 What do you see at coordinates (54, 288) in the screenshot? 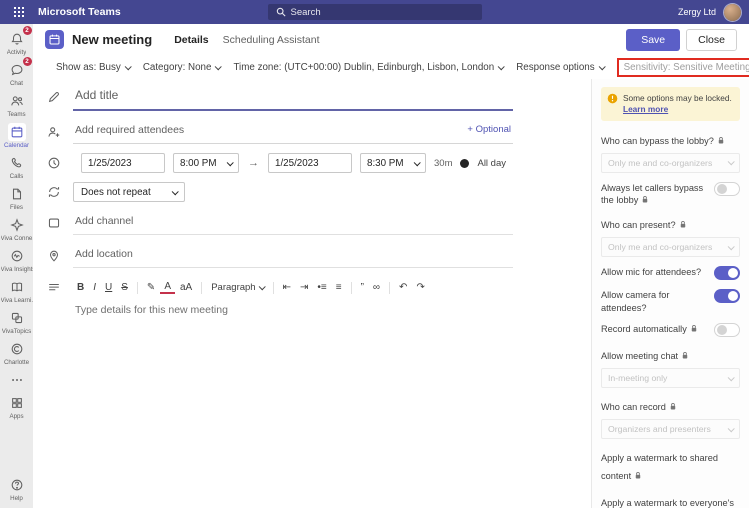
I see `format-text-icon` at bounding box center [54, 288].